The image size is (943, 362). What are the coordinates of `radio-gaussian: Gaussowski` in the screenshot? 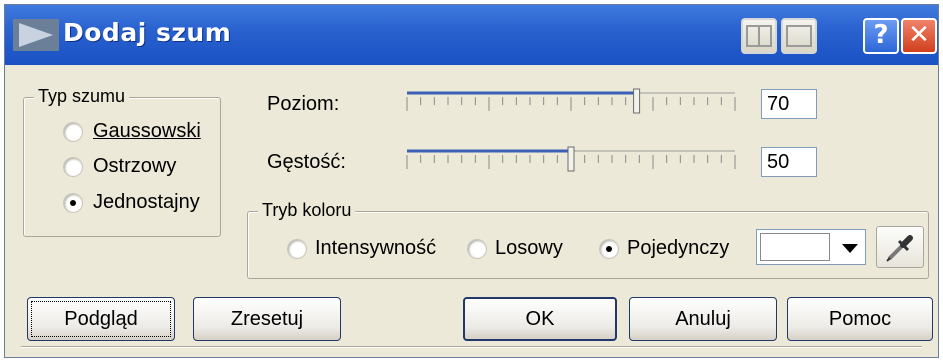 It's located at (132, 131).